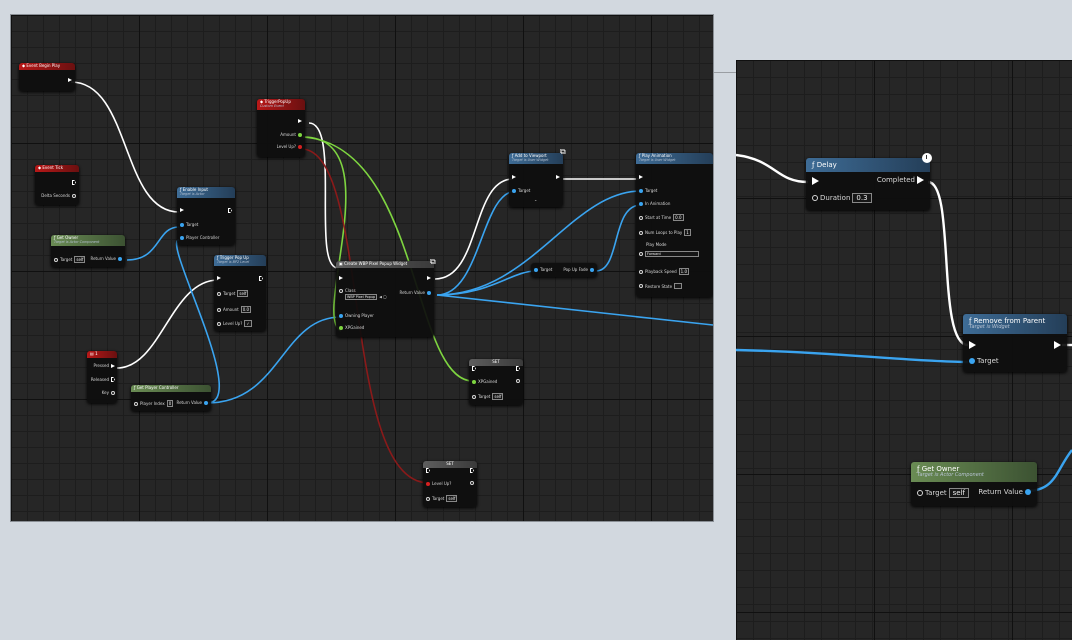 The width and height of the screenshot is (1072, 640). What do you see at coordinates (113, 365) in the screenshot?
I see `pressed-exec-pin` at bounding box center [113, 365].